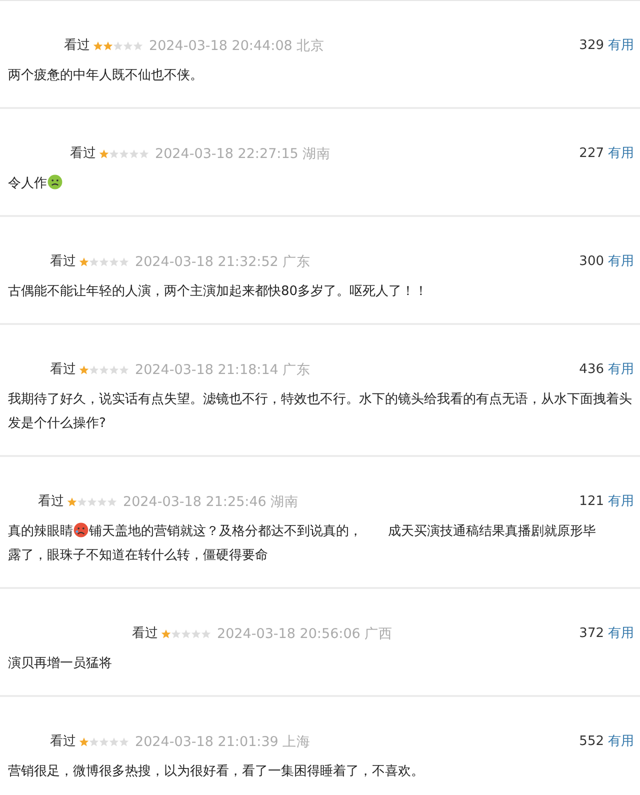 The width and height of the screenshot is (640, 795). What do you see at coordinates (310, 46) in the screenshot?
I see `review-location: 北京` at bounding box center [310, 46].